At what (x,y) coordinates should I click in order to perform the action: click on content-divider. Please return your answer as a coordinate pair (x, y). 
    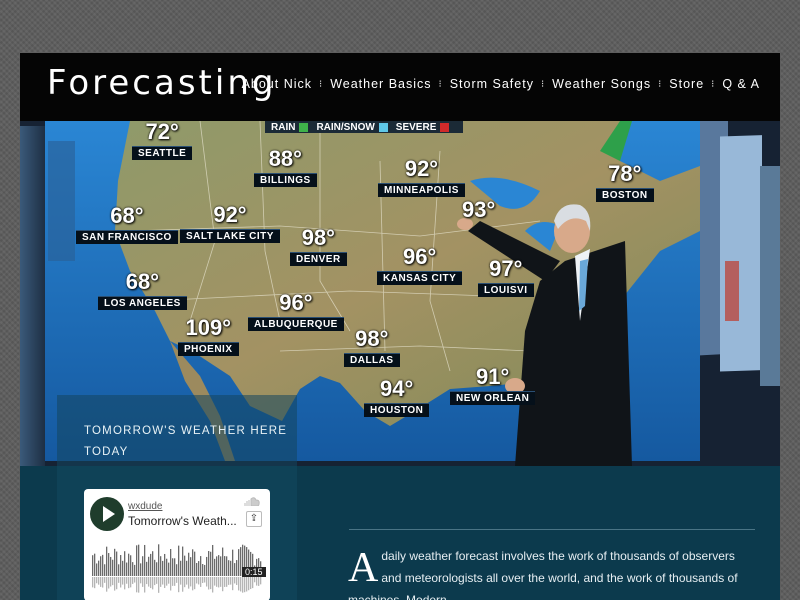
    Looking at the image, I should click on (552, 529).